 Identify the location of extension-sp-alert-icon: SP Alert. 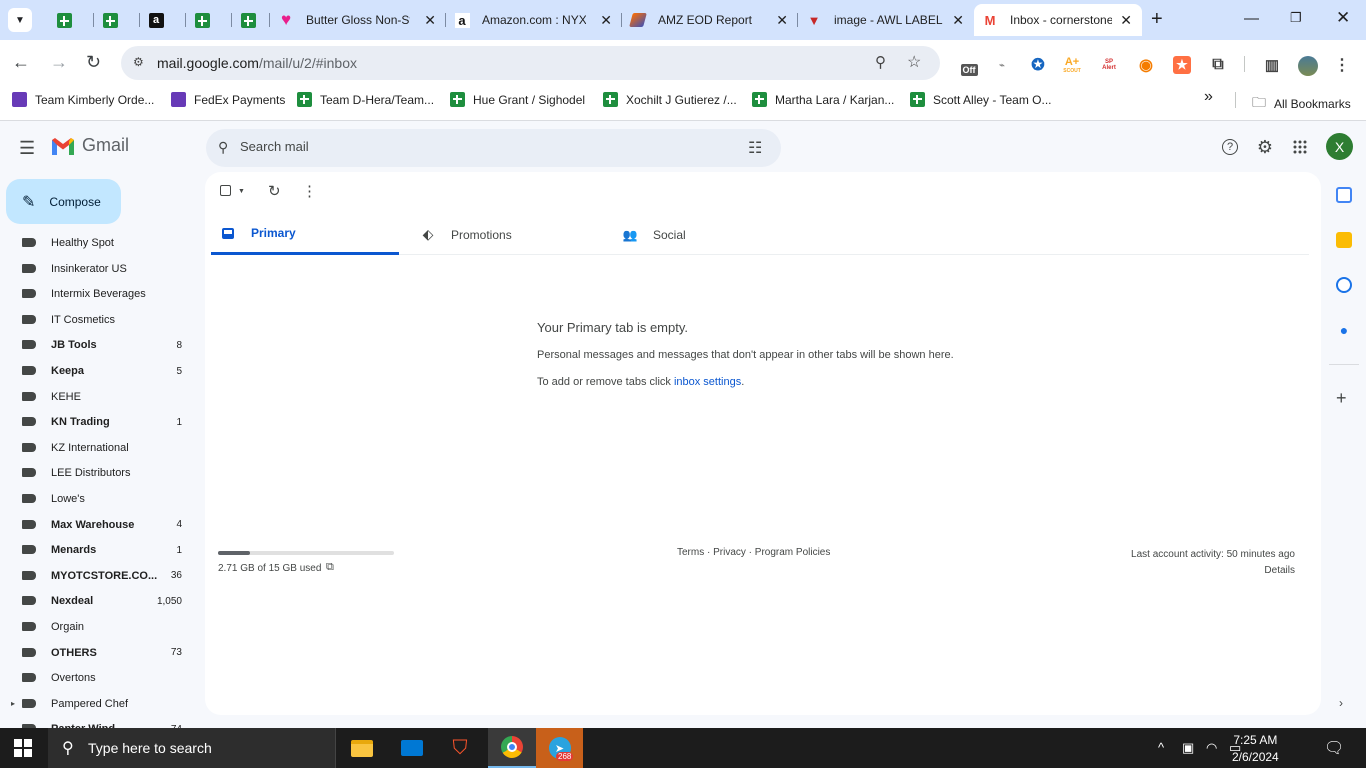
(1109, 65).